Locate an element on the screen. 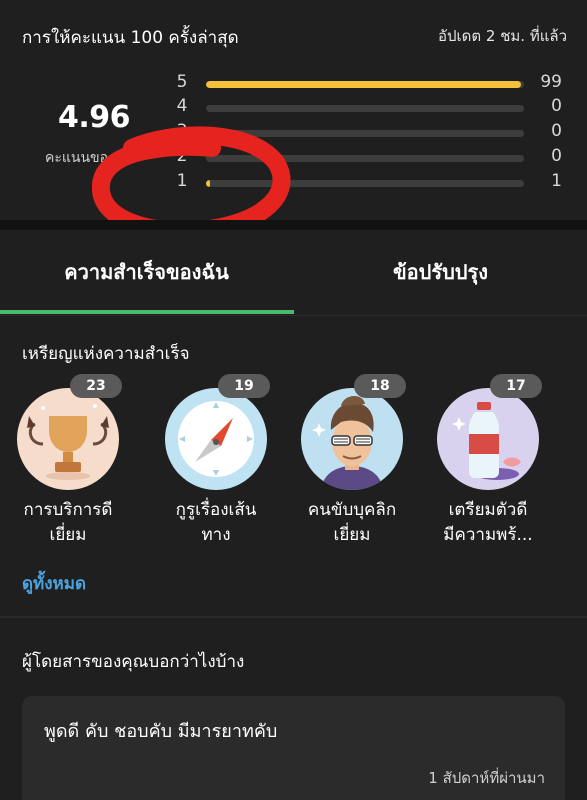 This screenshot has height=800, width=587. comment-time: 1 สัปดาห์ที่ผ่านมา is located at coordinates (486, 778).